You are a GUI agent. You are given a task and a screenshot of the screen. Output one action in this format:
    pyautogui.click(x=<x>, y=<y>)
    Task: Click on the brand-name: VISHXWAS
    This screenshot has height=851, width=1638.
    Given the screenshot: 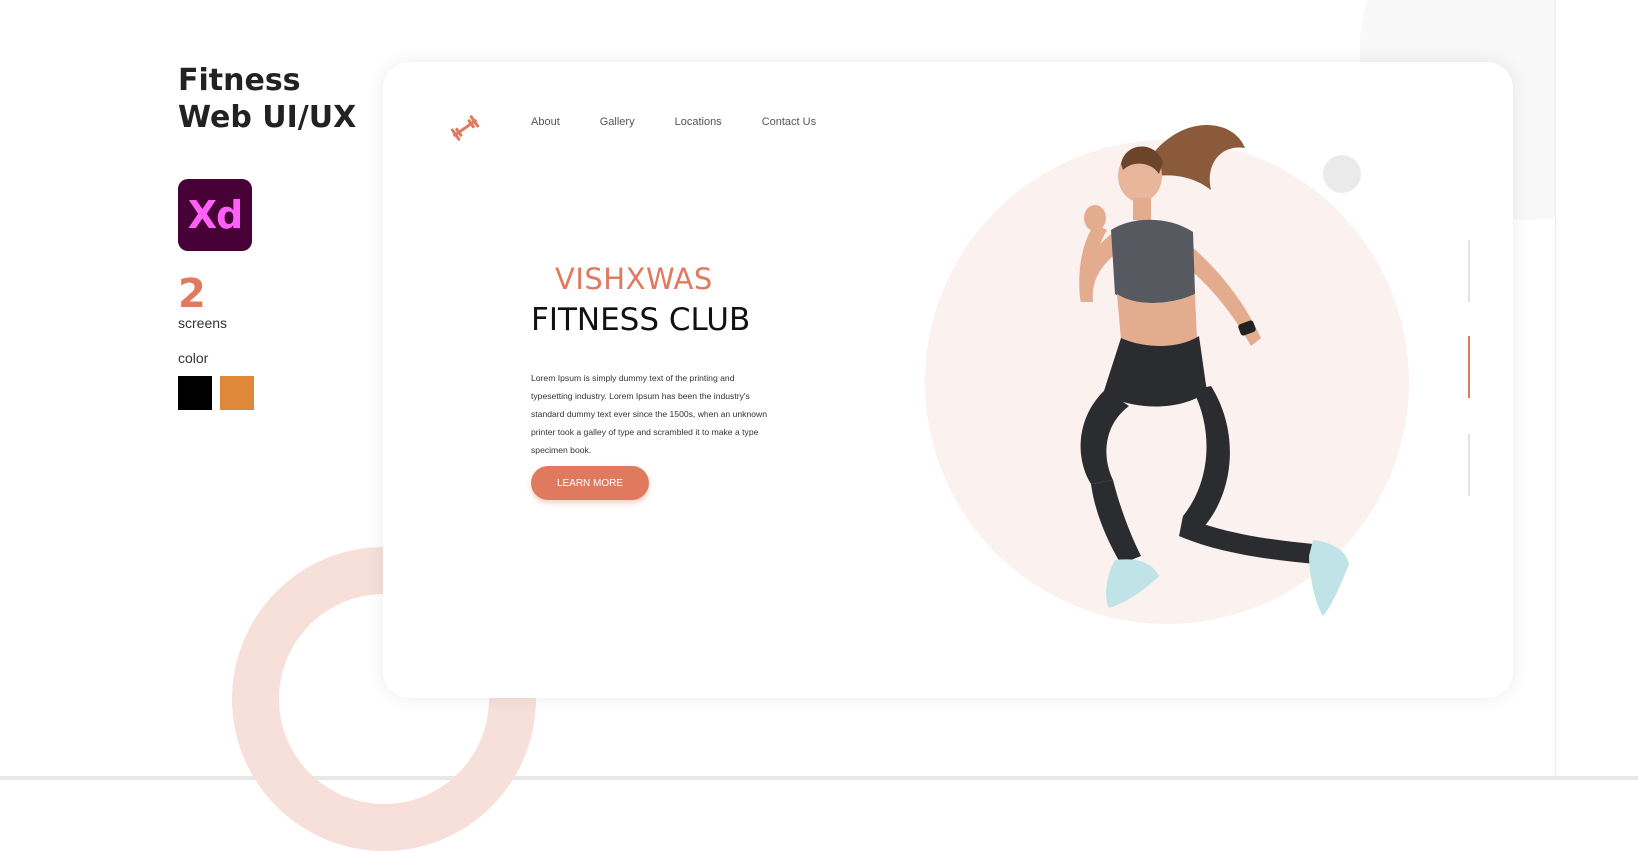 What is the action you would take?
    pyautogui.click(x=634, y=279)
    